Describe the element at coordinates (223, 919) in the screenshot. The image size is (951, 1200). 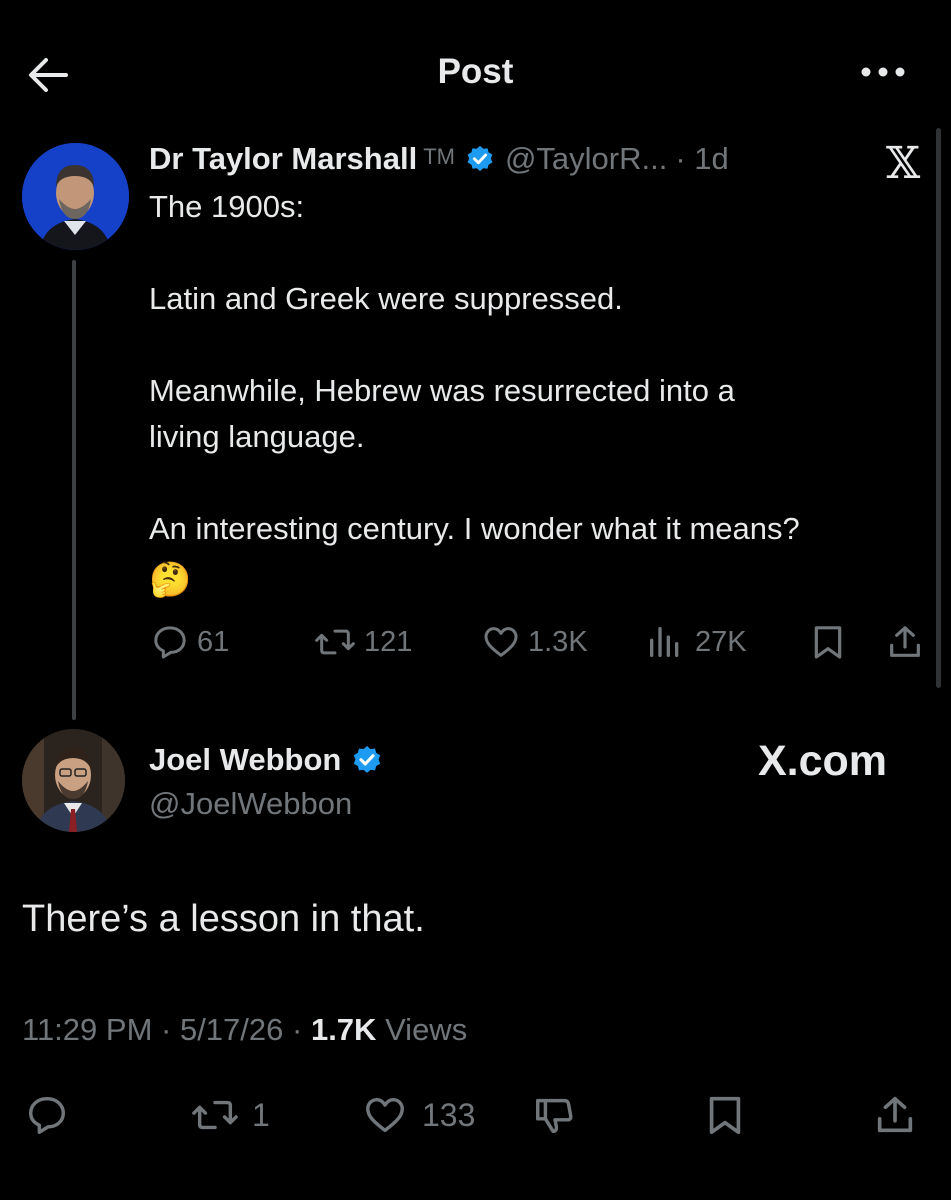
I see `reply-text: There’s a lesson in that.` at that location.